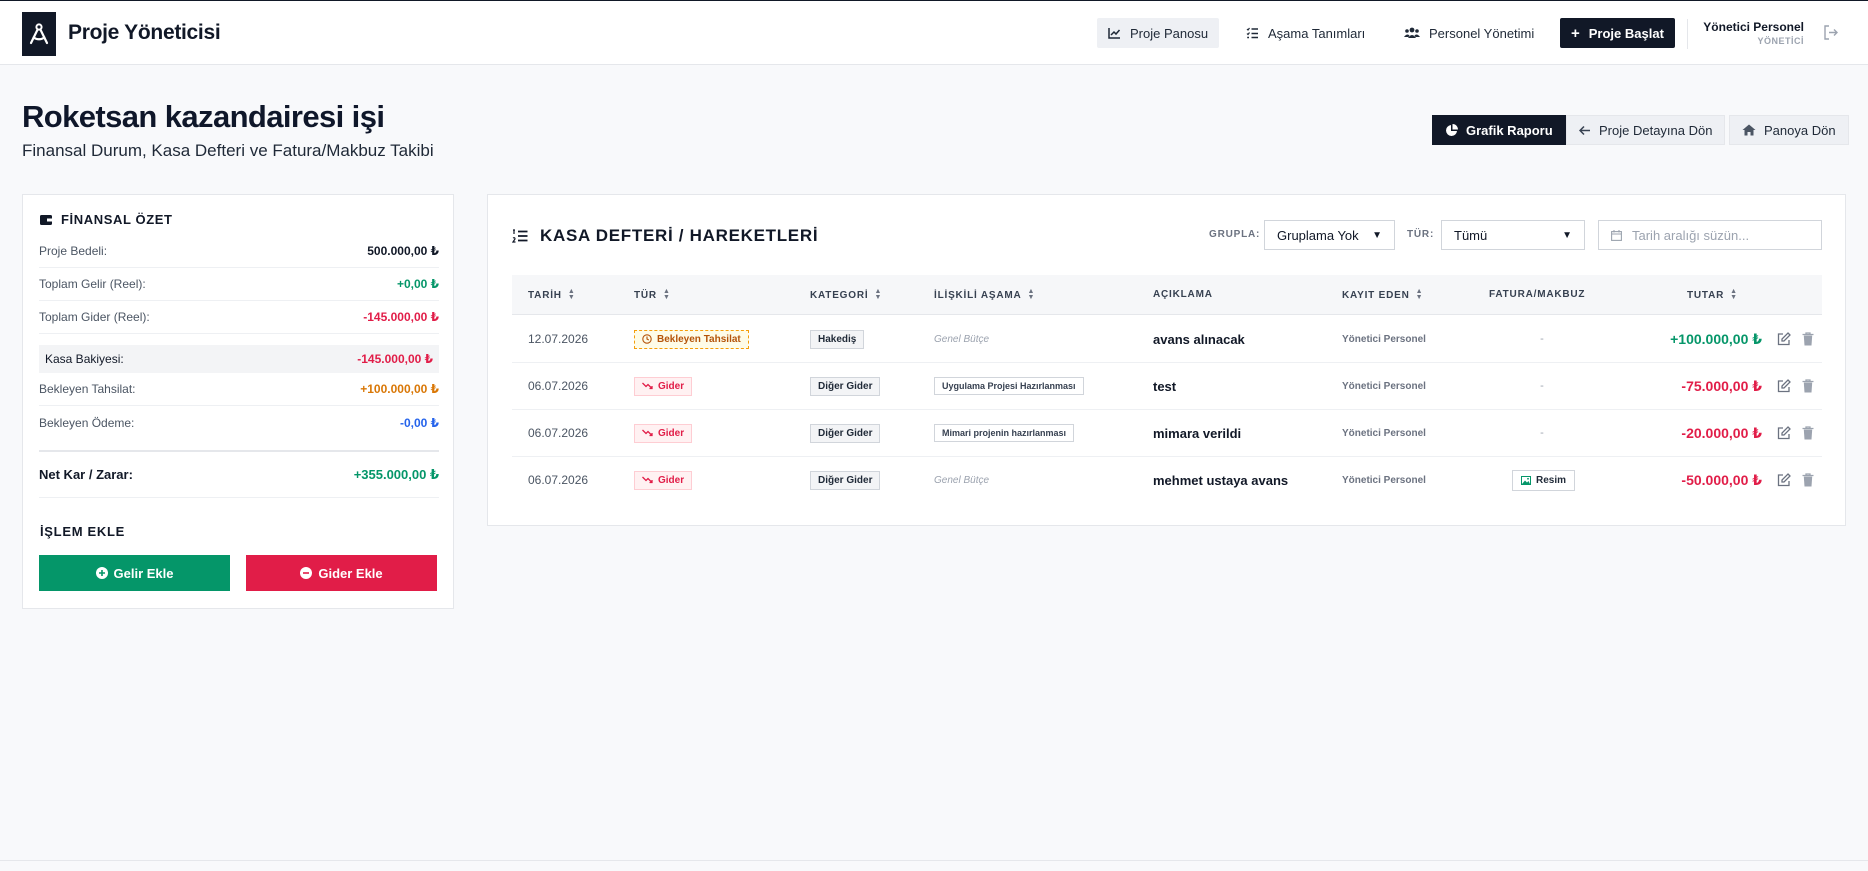 The height and width of the screenshot is (871, 1868). I want to click on fin-value: -145.000,00 ₺, so click(395, 359).